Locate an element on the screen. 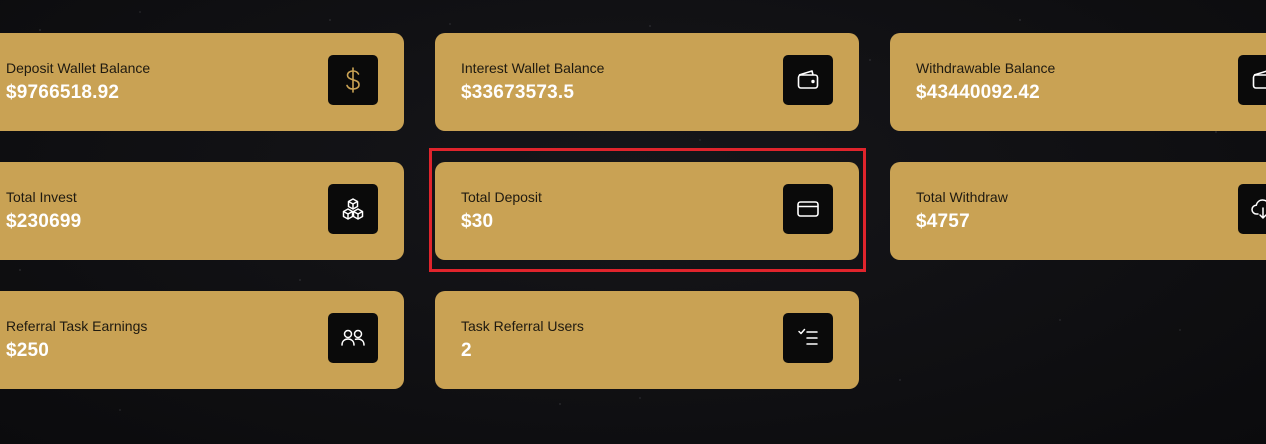 Image resolution: width=1266 pixels, height=444 pixels. checklist-icon is located at coordinates (808, 338).